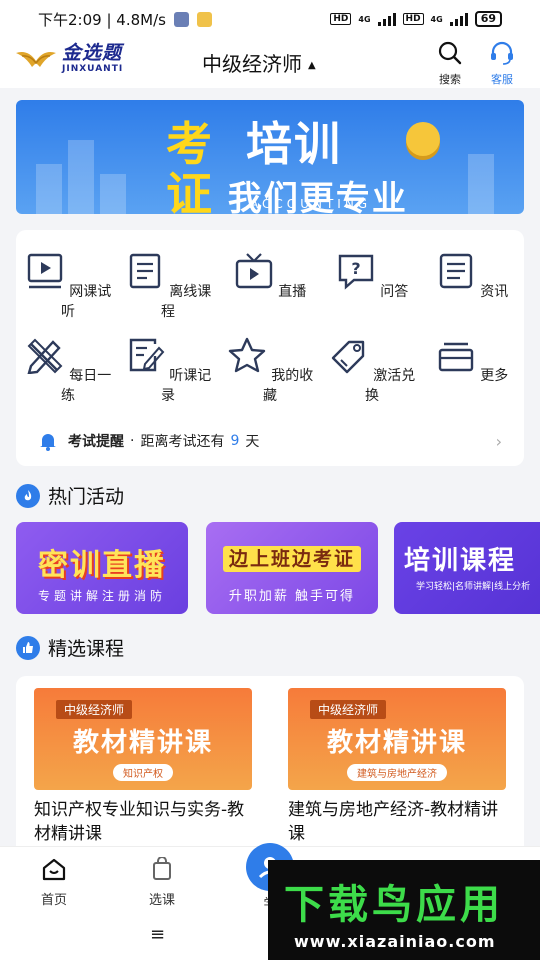  I want to click on notification-app-icon, so click(204, 19).